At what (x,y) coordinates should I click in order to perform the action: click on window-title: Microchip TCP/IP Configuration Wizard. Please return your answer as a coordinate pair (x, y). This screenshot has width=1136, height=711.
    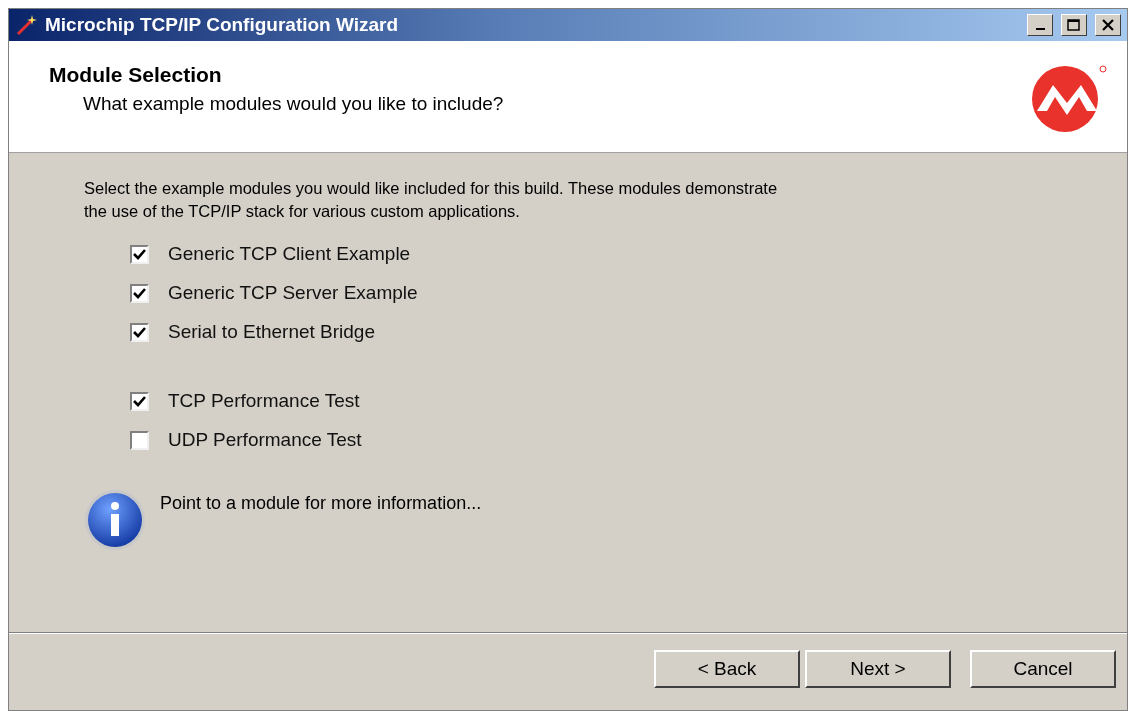
    Looking at the image, I should click on (222, 25).